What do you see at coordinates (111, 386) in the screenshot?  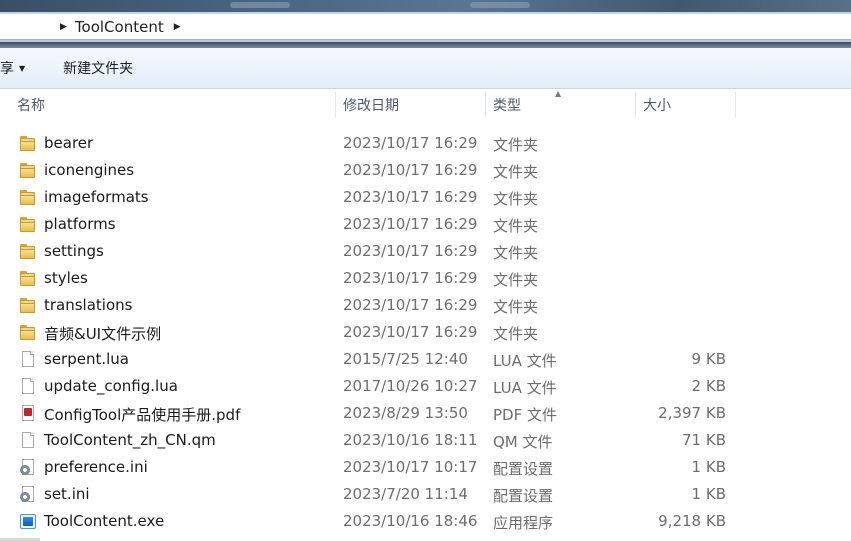 I see `file-name: update_config.lua` at bounding box center [111, 386].